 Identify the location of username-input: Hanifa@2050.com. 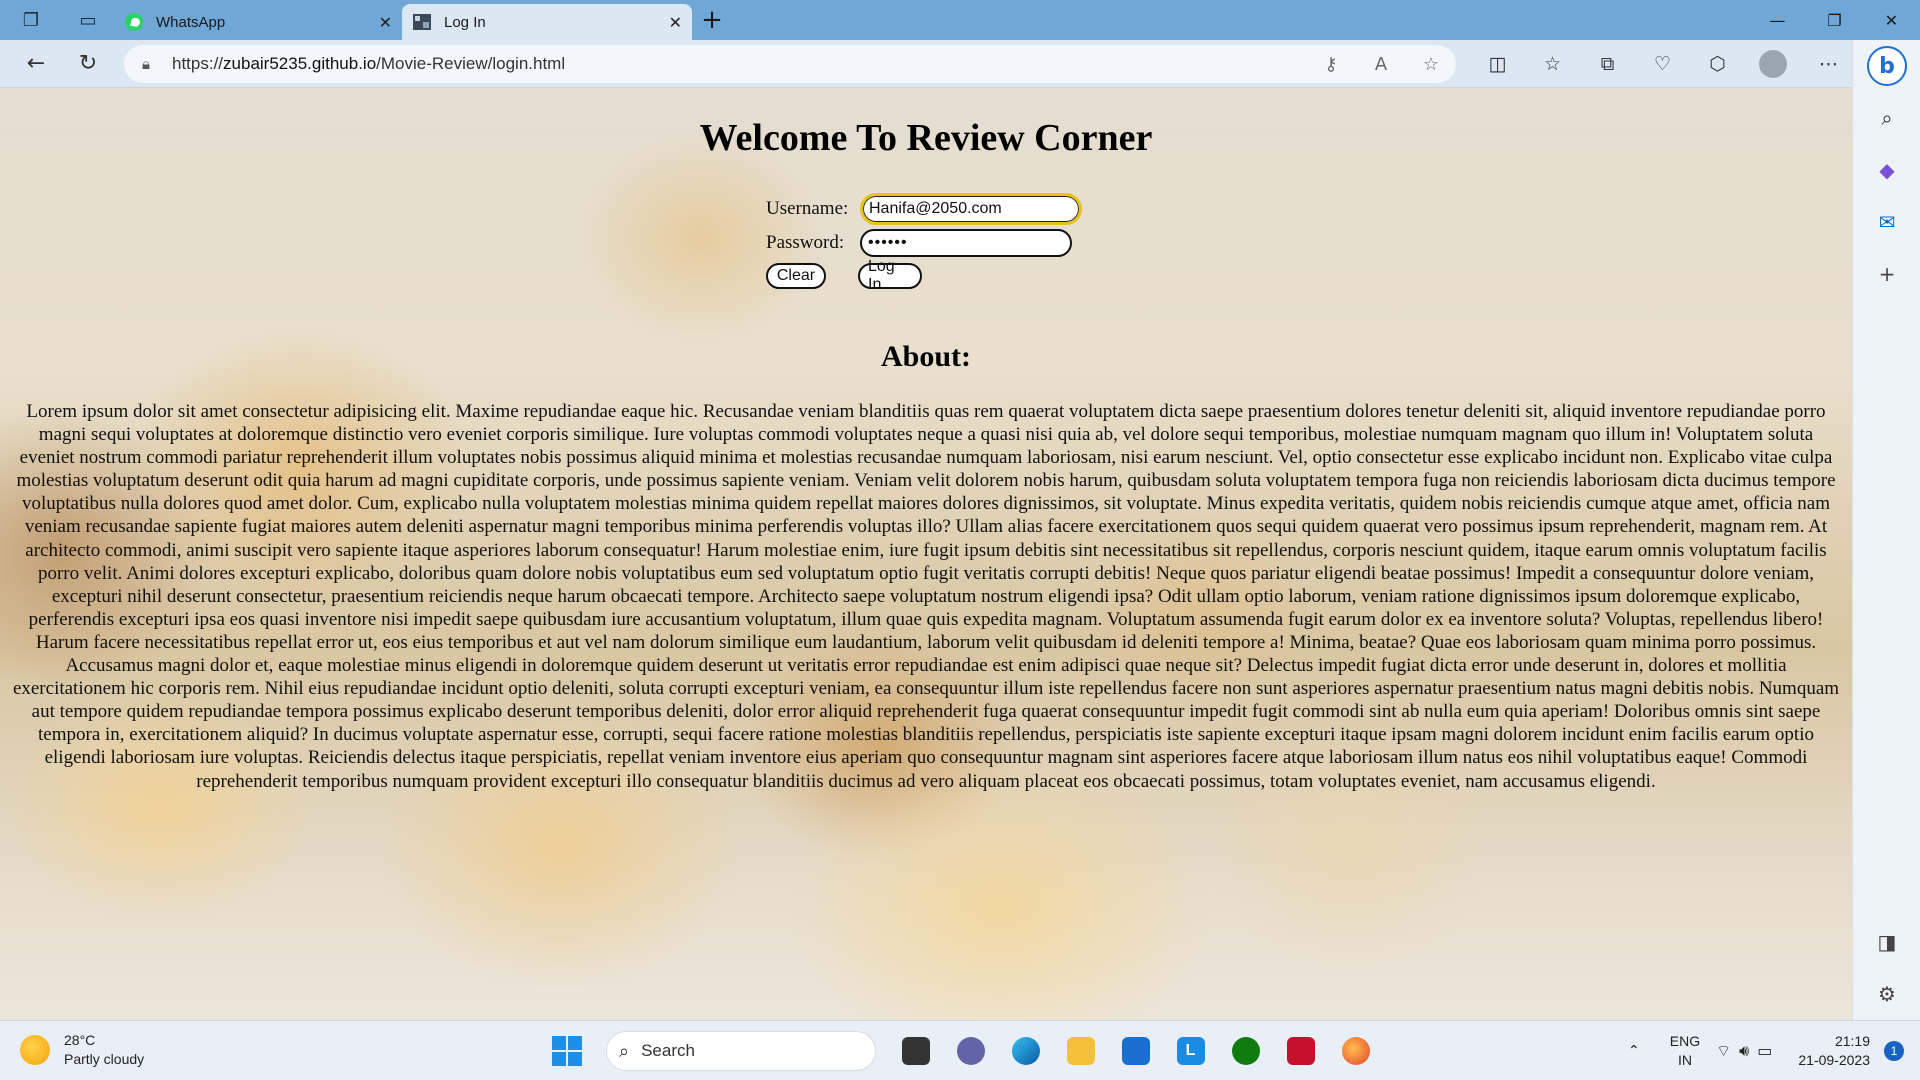
(971, 209).